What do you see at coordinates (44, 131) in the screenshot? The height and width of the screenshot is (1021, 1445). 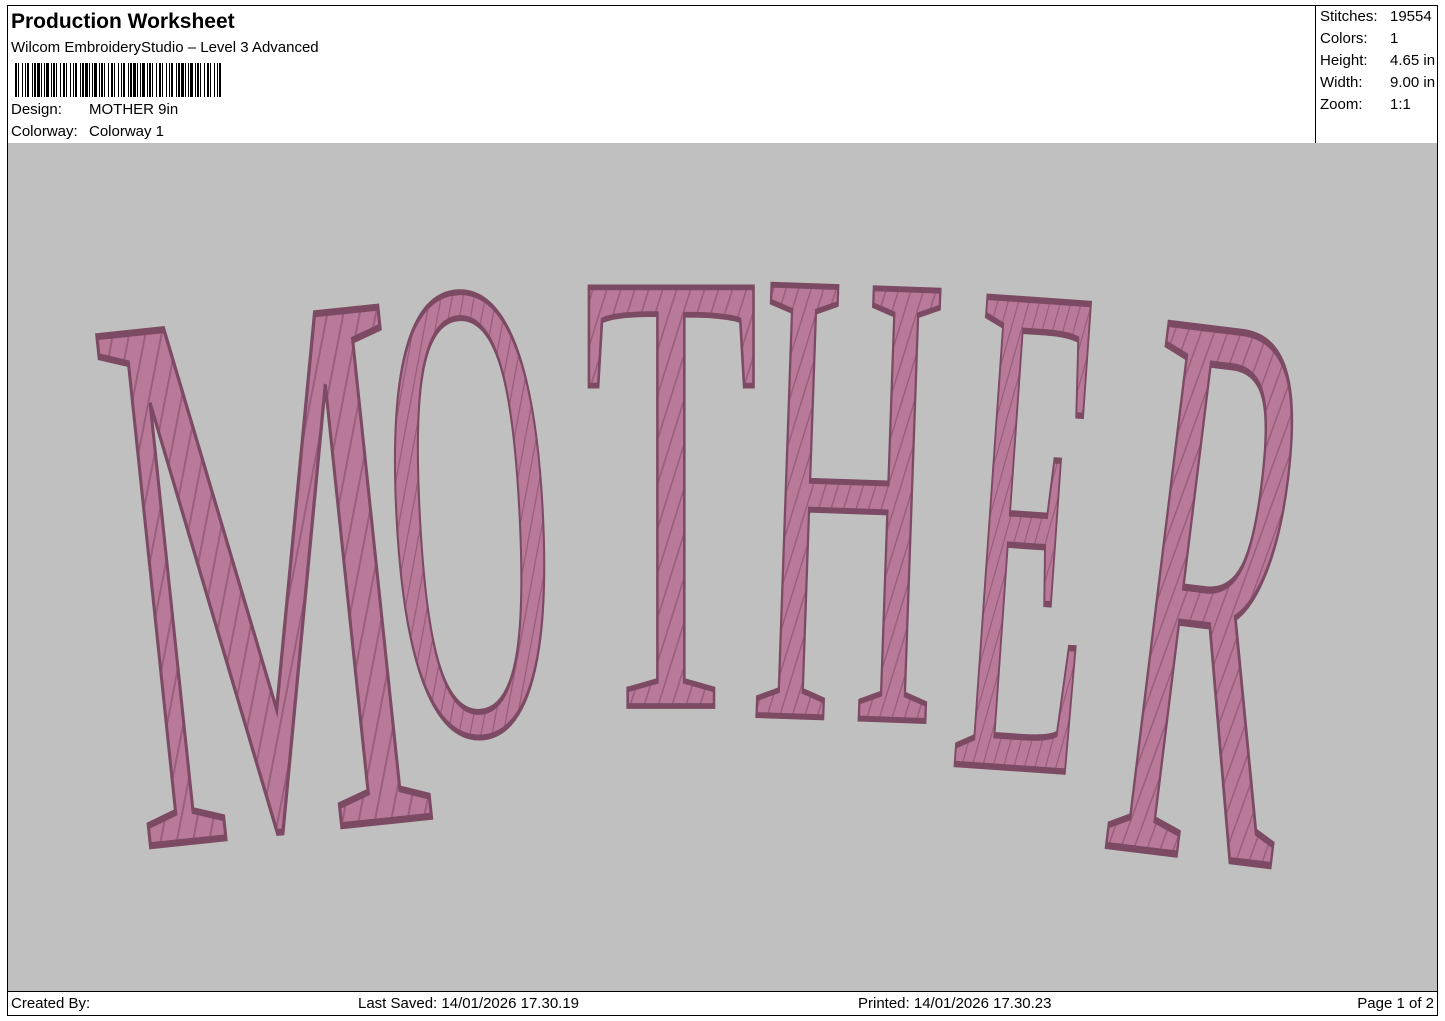 I see `colorway-label: Colorway:` at bounding box center [44, 131].